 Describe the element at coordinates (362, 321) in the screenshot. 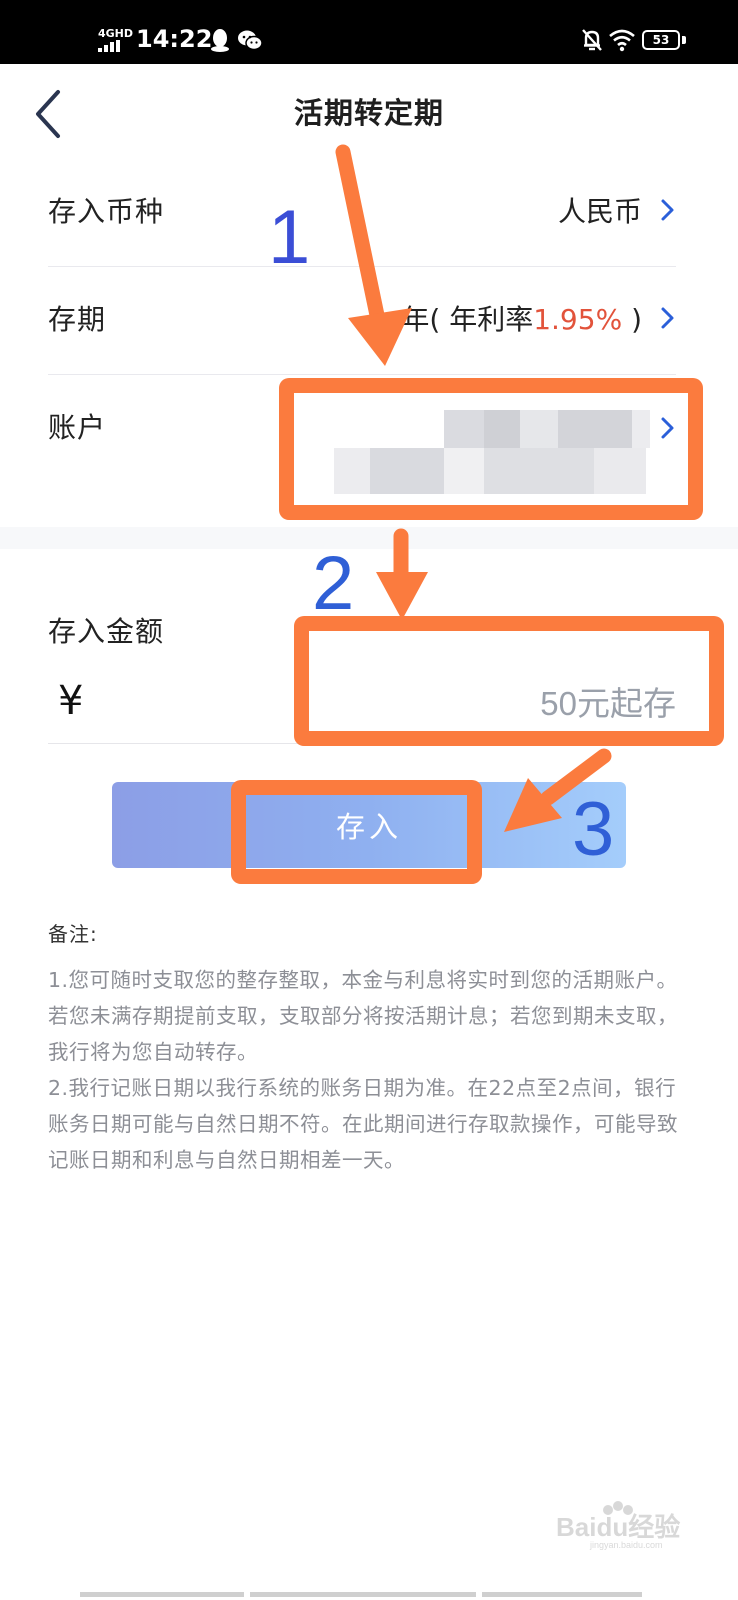

I see `term-row: 存期 一年( 年利率1.95% )` at that location.